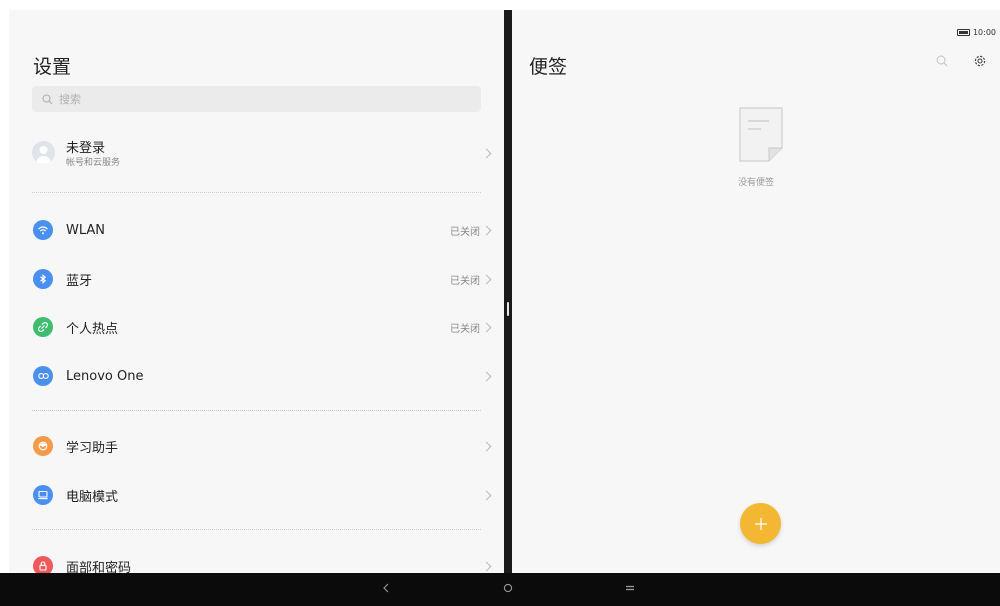 This screenshot has height=606, width=1000. What do you see at coordinates (52, 67) in the screenshot?
I see `settings-title: 设置` at bounding box center [52, 67].